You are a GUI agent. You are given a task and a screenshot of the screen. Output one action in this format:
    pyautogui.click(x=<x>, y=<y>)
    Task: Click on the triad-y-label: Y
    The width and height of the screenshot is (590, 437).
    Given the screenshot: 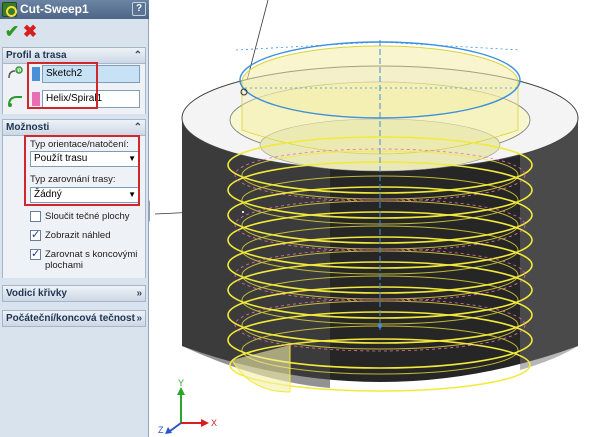 What is the action you would take?
    pyautogui.click(x=181, y=383)
    